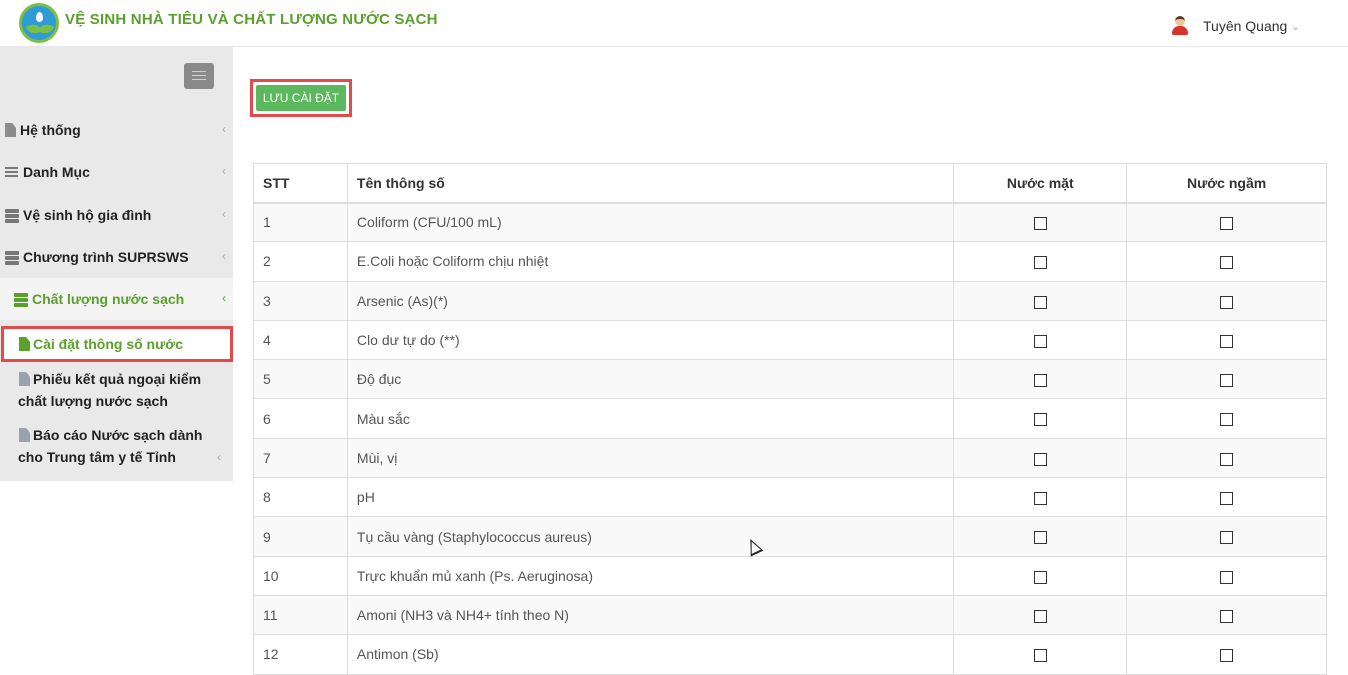 This screenshot has width=1348, height=675. I want to click on row-stt: 1, so click(300, 222).